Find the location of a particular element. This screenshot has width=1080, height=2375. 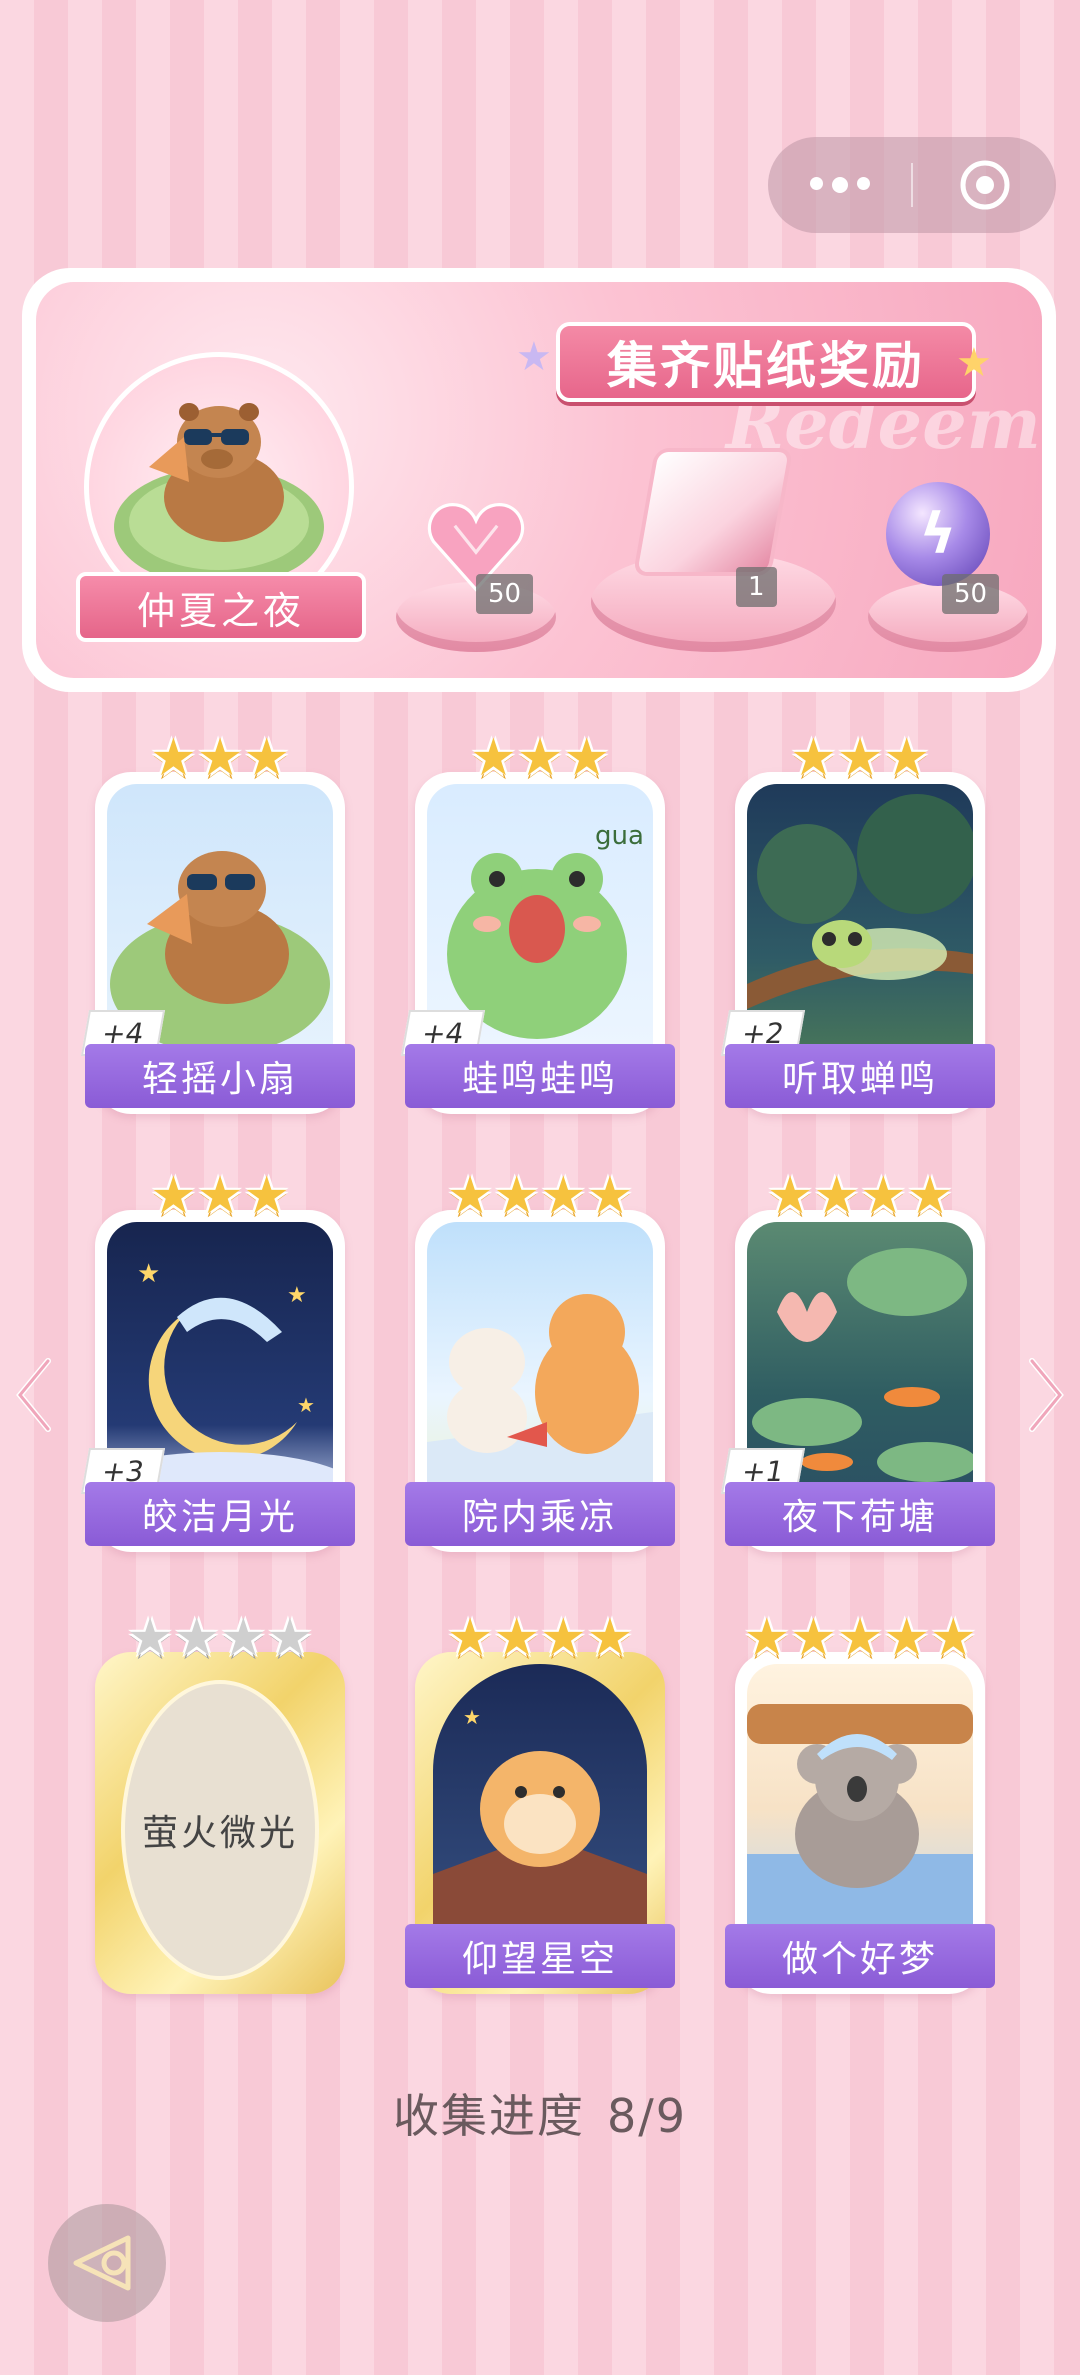

card-label: 蛙鸣蛙鸣 is located at coordinates (540, 1076).